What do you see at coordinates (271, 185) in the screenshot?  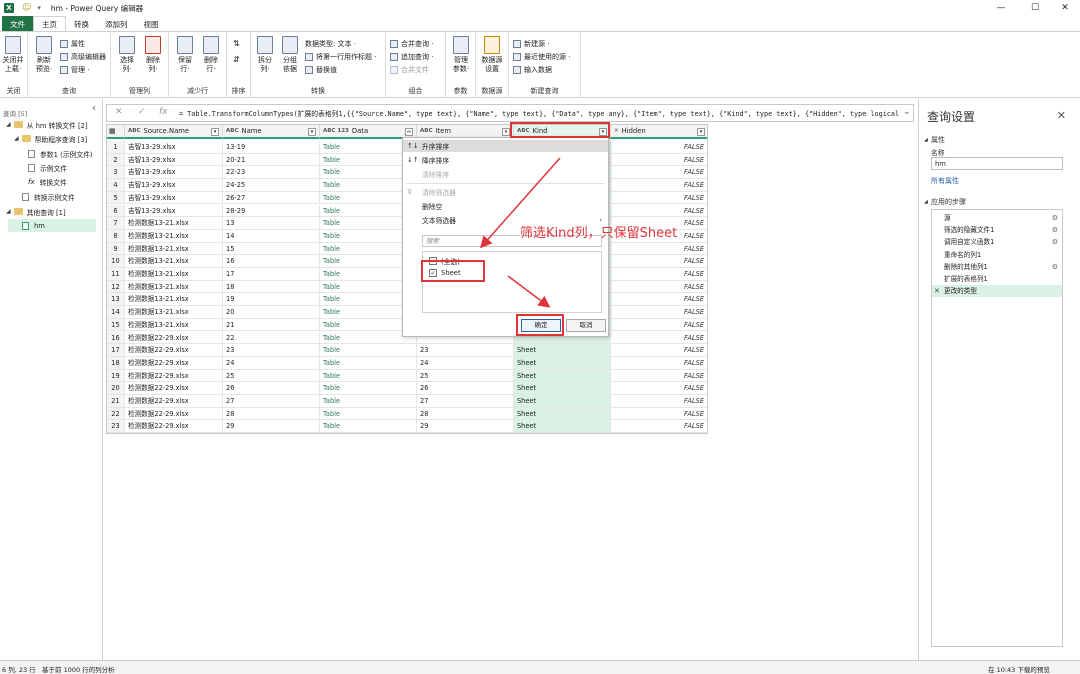 I see `cell-name: 24-25` at bounding box center [271, 185].